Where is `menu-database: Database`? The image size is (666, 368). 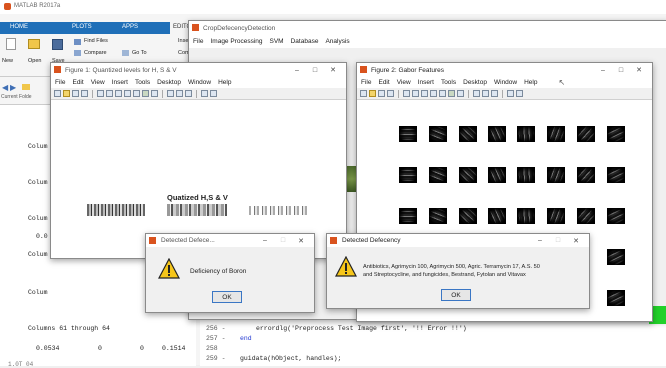
menu-database: Database is located at coordinates (305, 41).